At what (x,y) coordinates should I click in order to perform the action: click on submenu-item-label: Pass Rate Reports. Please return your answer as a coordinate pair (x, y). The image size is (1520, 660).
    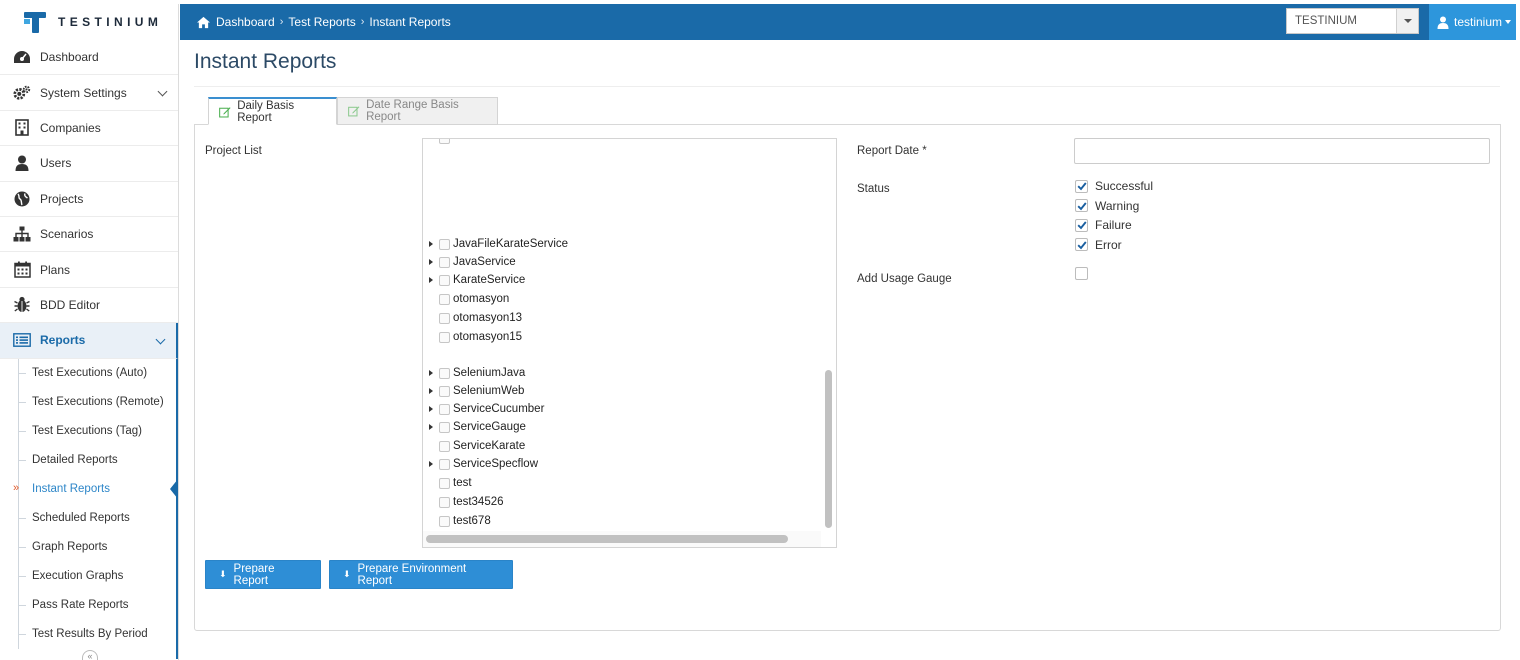
    Looking at the image, I should click on (80, 605).